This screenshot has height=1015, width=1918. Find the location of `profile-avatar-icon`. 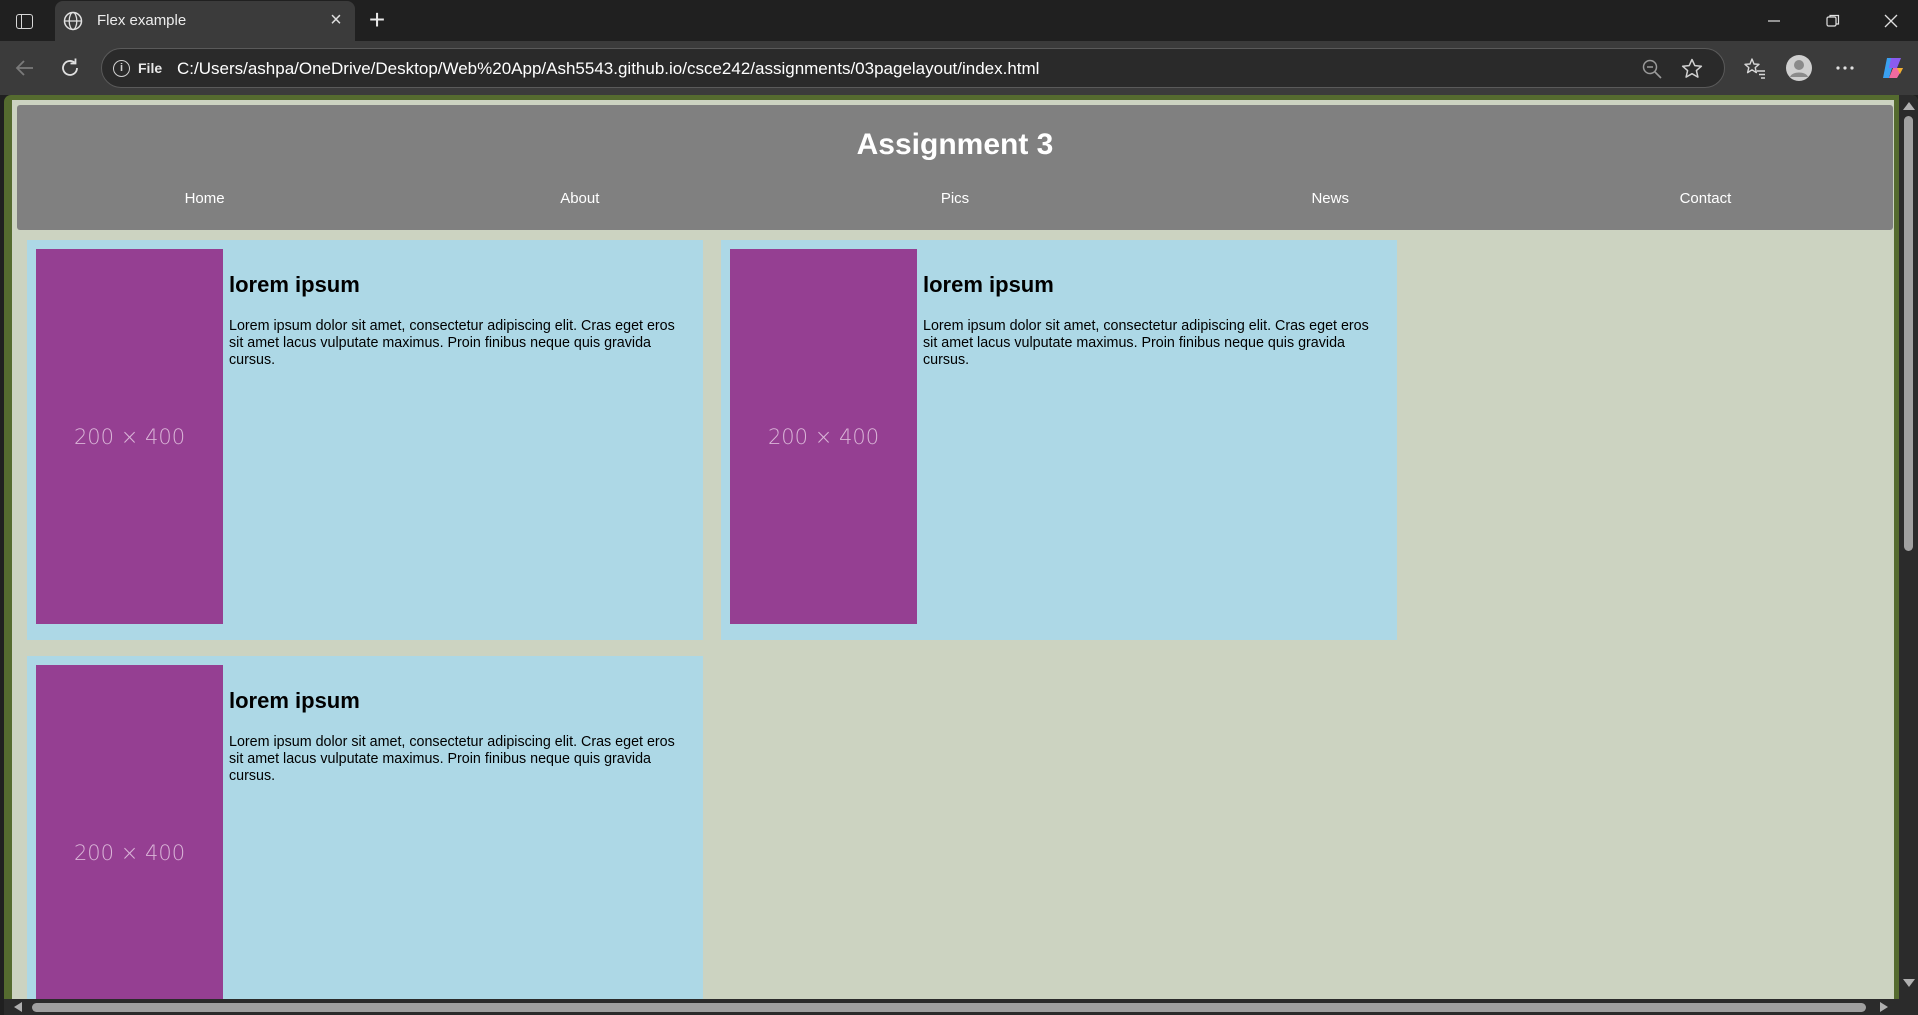

profile-avatar-icon is located at coordinates (1799, 68).